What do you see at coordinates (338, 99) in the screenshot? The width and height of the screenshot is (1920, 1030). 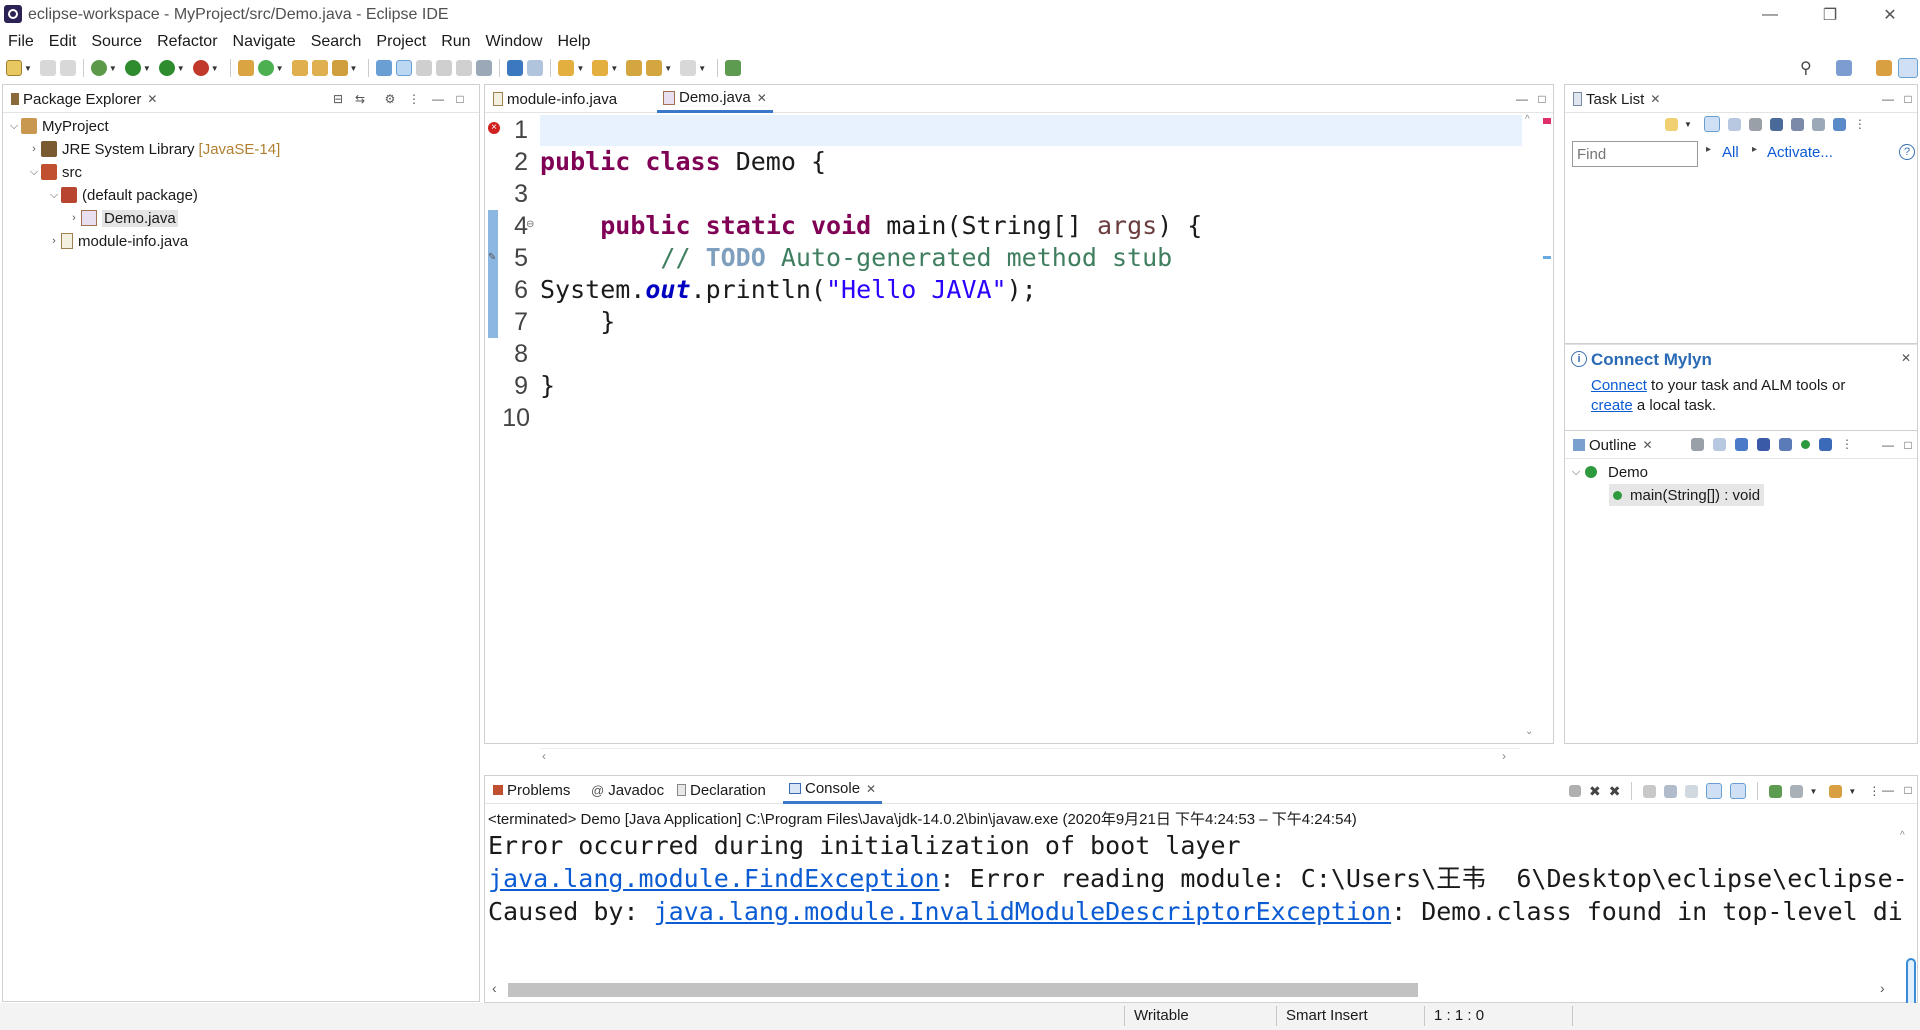 I see `collapse-all-icon: ⊟` at bounding box center [338, 99].